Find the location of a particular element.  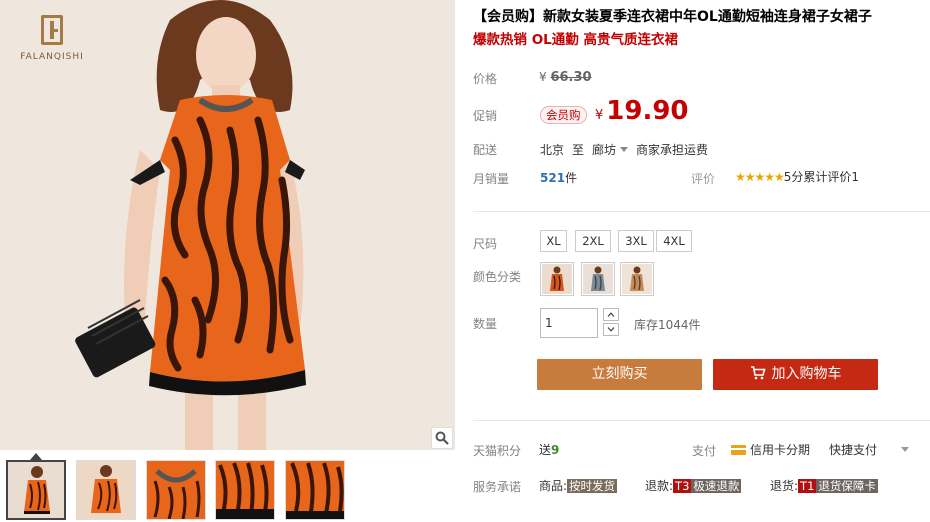

shipping-info: 北京至廊坊 商家承担运费 is located at coordinates (624, 149).